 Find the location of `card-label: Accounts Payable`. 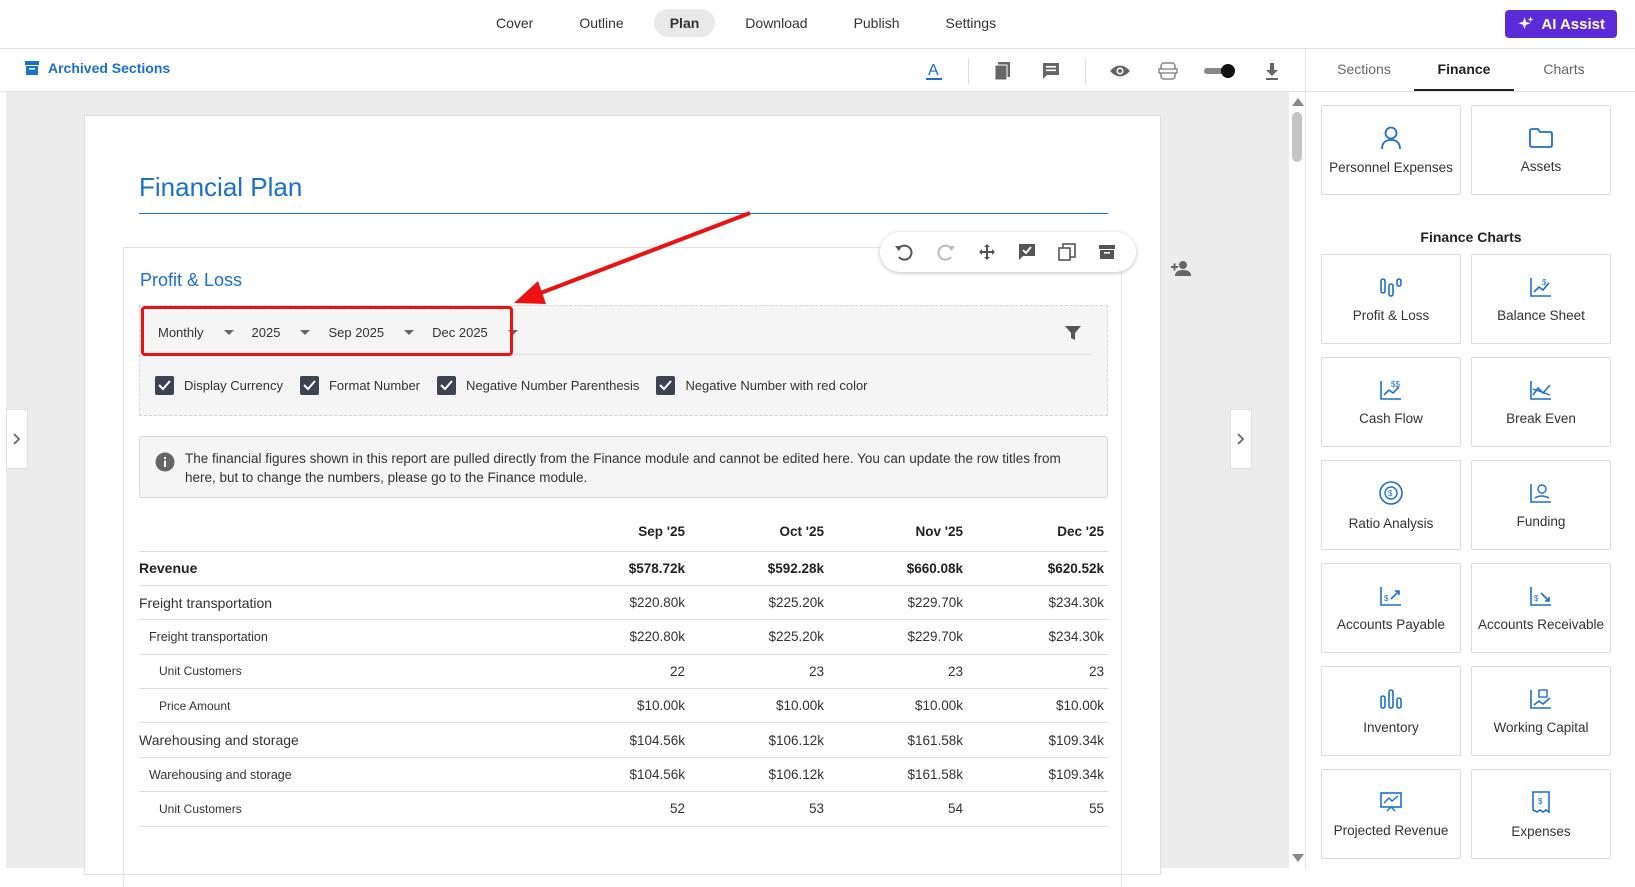

card-label: Accounts Payable is located at coordinates (1391, 624).